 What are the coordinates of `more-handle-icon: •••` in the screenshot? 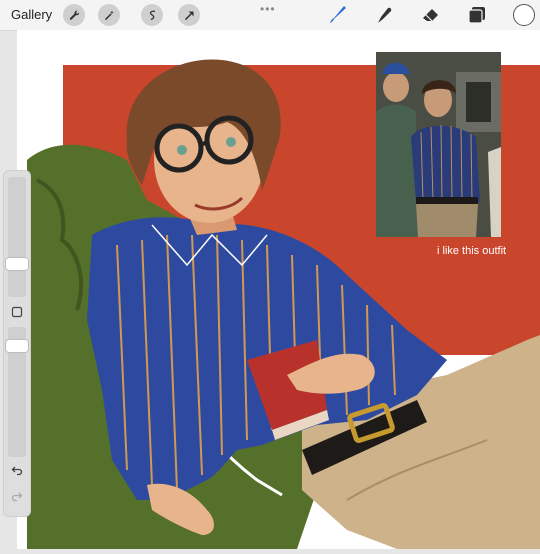 It's located at (268, 9).